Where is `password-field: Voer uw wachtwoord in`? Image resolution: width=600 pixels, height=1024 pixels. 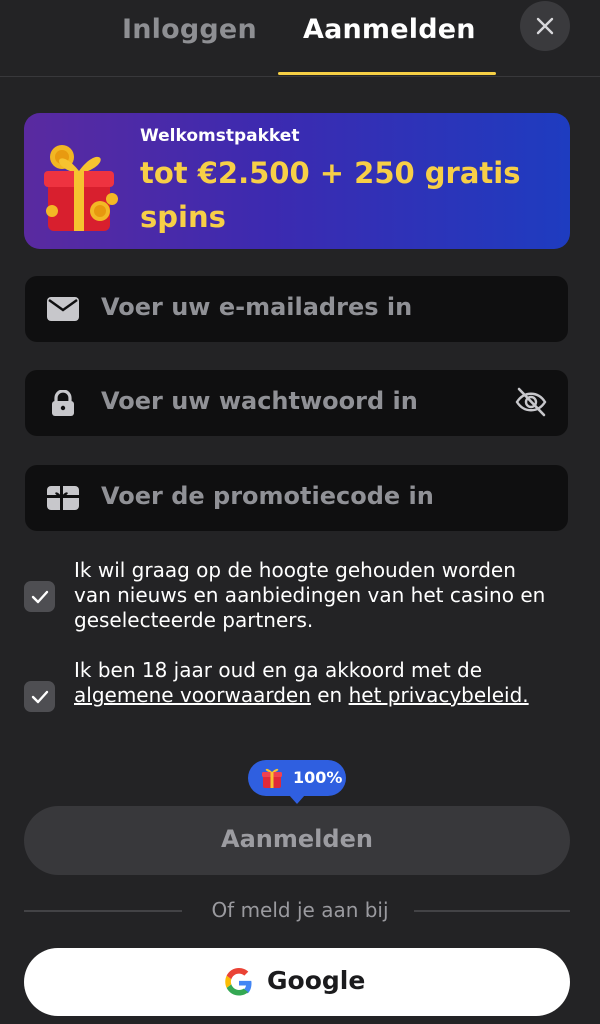
password-field: Voer uw wachtwoord in is located at coordinates (296, 403).